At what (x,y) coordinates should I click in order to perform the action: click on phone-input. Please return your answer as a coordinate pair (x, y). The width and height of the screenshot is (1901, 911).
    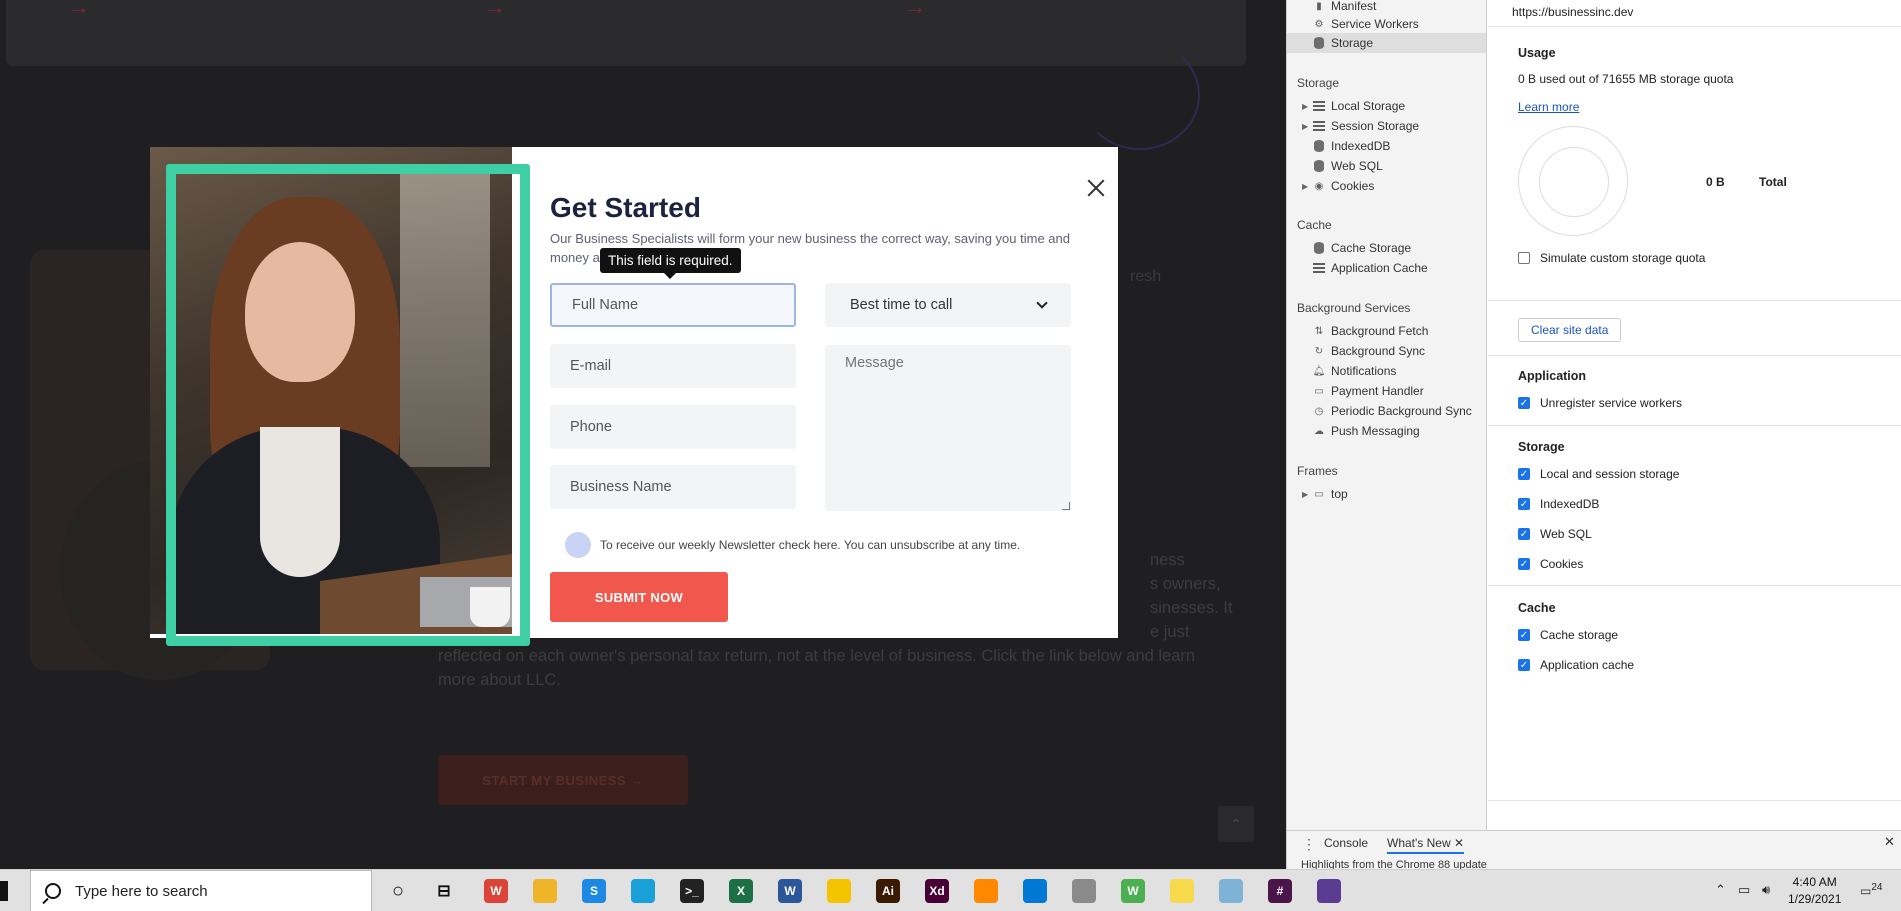
    Looking at the image, I should click on (673, 427).